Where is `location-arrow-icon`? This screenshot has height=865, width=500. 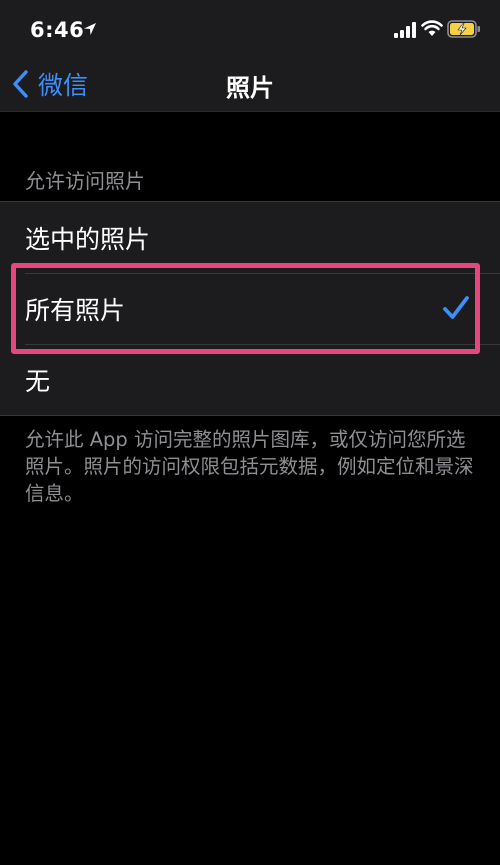
location-arrow-icon is located at coordinates (90, 29).